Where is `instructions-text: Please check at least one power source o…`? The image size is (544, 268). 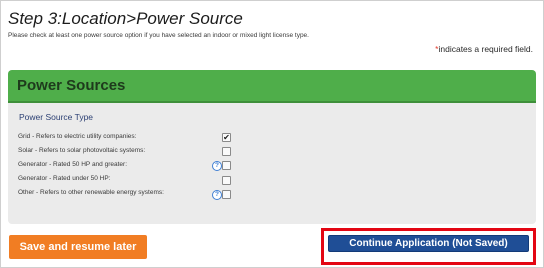
instructions-text: Please check at least one power source o… is located at coordinates (158, 35).